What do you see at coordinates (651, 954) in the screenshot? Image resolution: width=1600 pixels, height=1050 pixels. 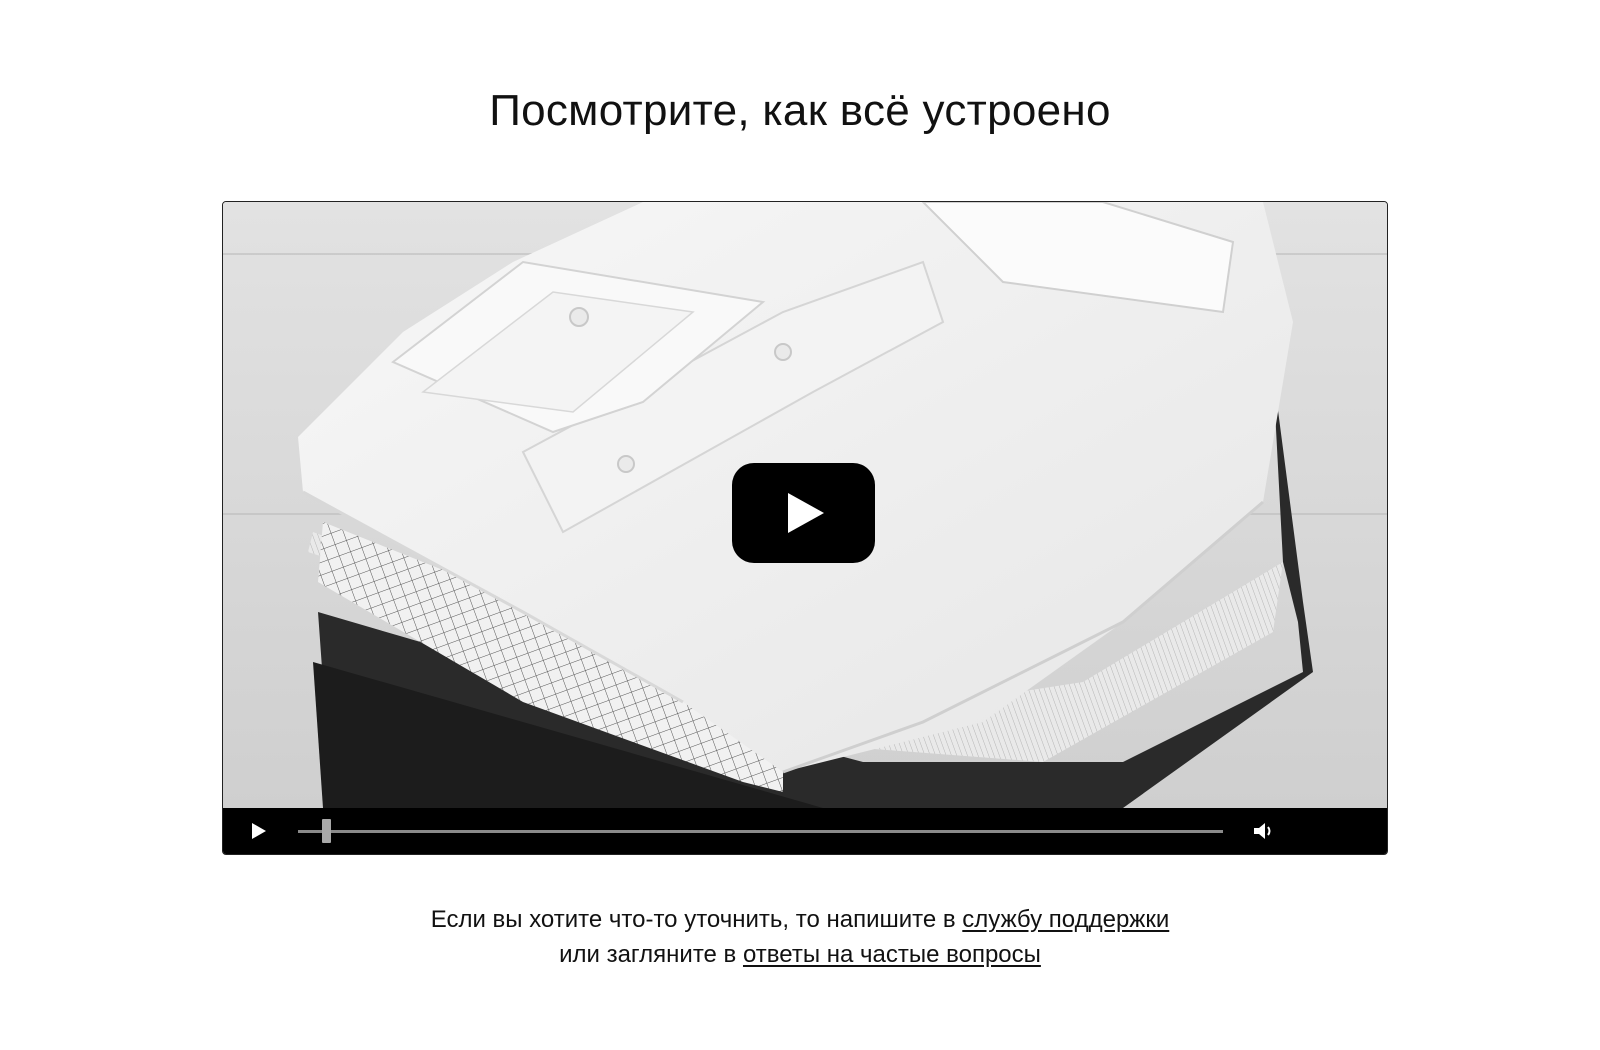 I see `support-text-line2: или загляните в` at bounding box center [651, 954].